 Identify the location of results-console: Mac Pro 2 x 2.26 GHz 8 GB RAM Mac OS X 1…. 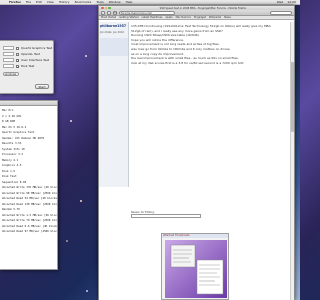
(29, 185).